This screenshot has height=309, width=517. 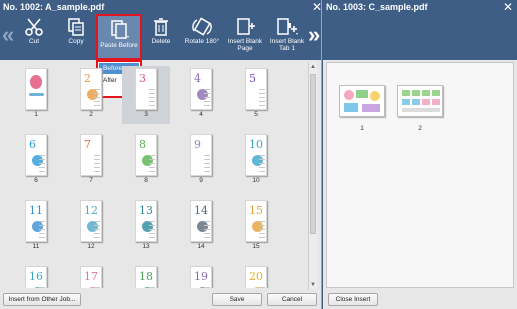 What do you see at coordinates (256, 180) in the screenshot?
I see `page-number-label: 10` at bounding box center [256, 180].